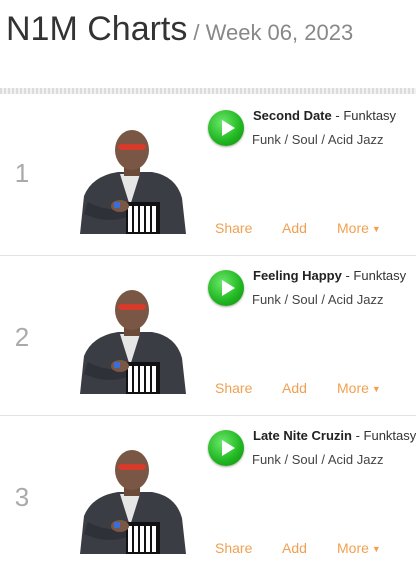 This screenshot has height=576, width=416. Describe the element at coordinates (22, 173) in the screenshot. I see `rank-number: 1` at that location.